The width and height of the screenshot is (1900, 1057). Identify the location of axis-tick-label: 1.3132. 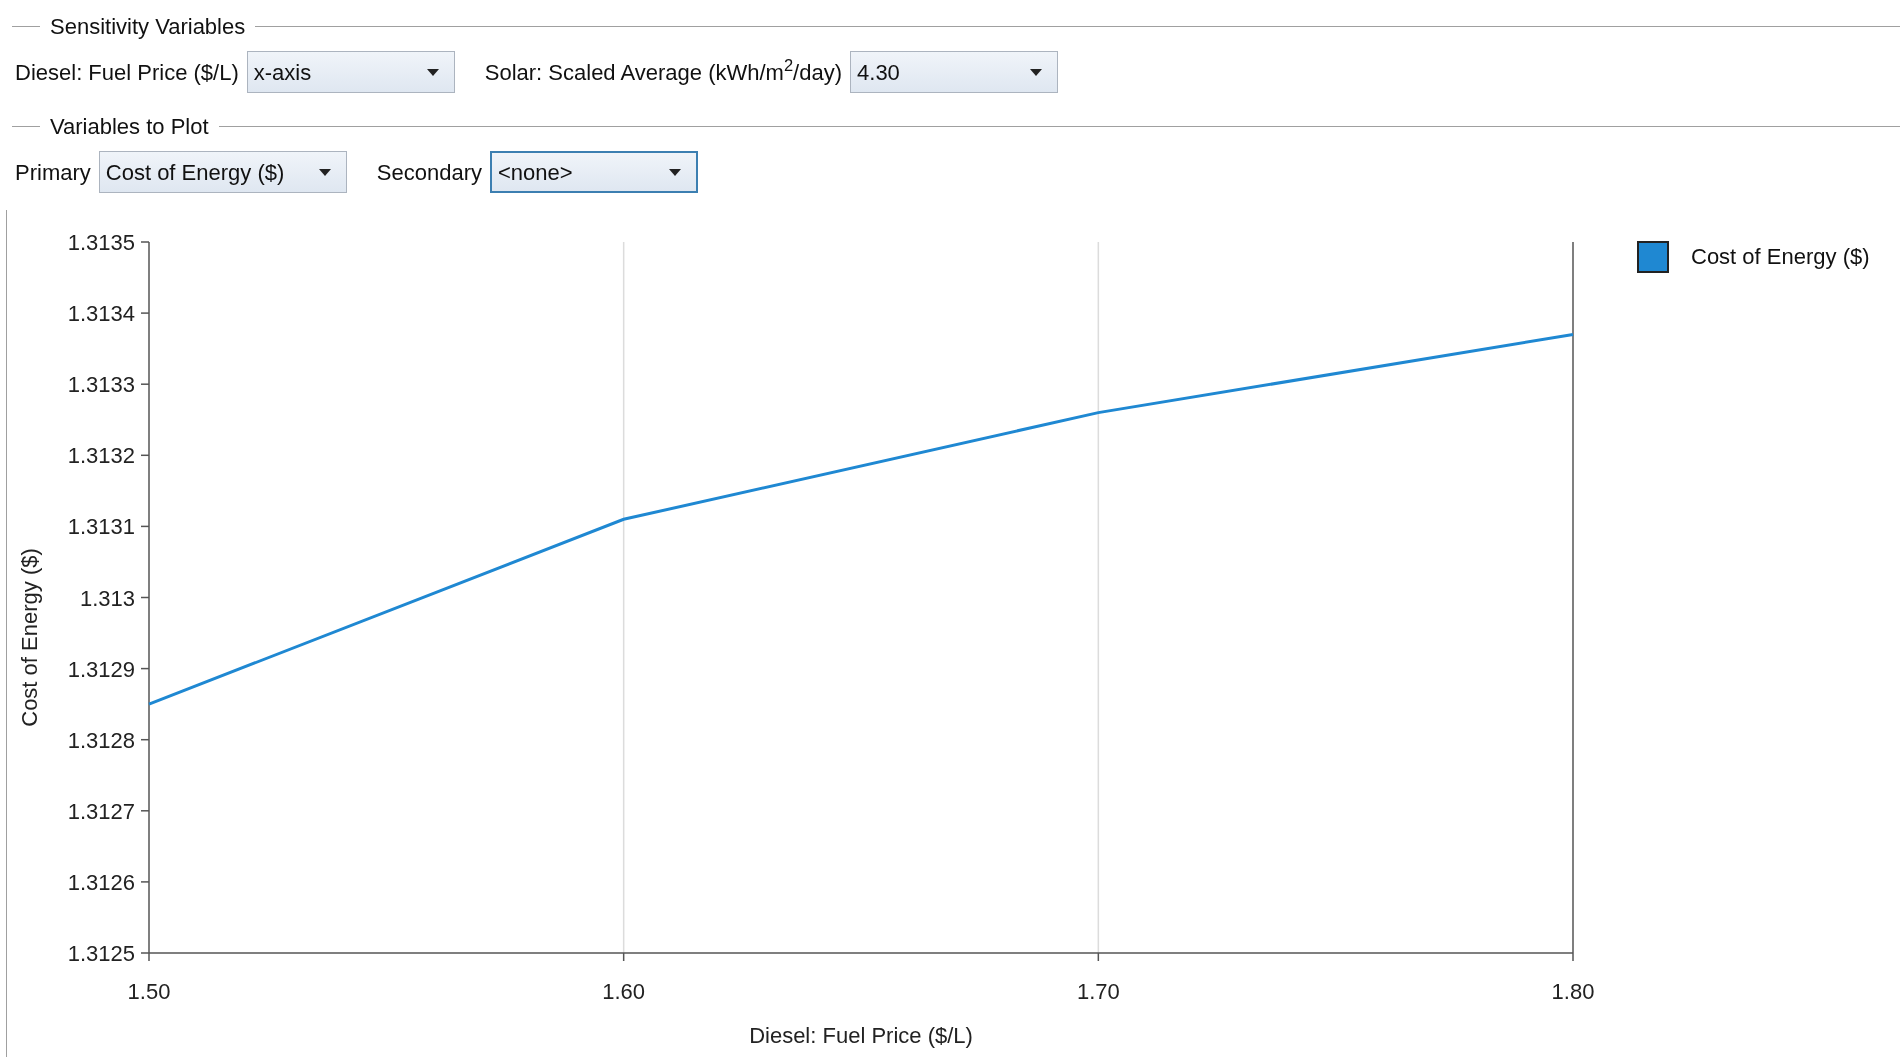
(101, 456).